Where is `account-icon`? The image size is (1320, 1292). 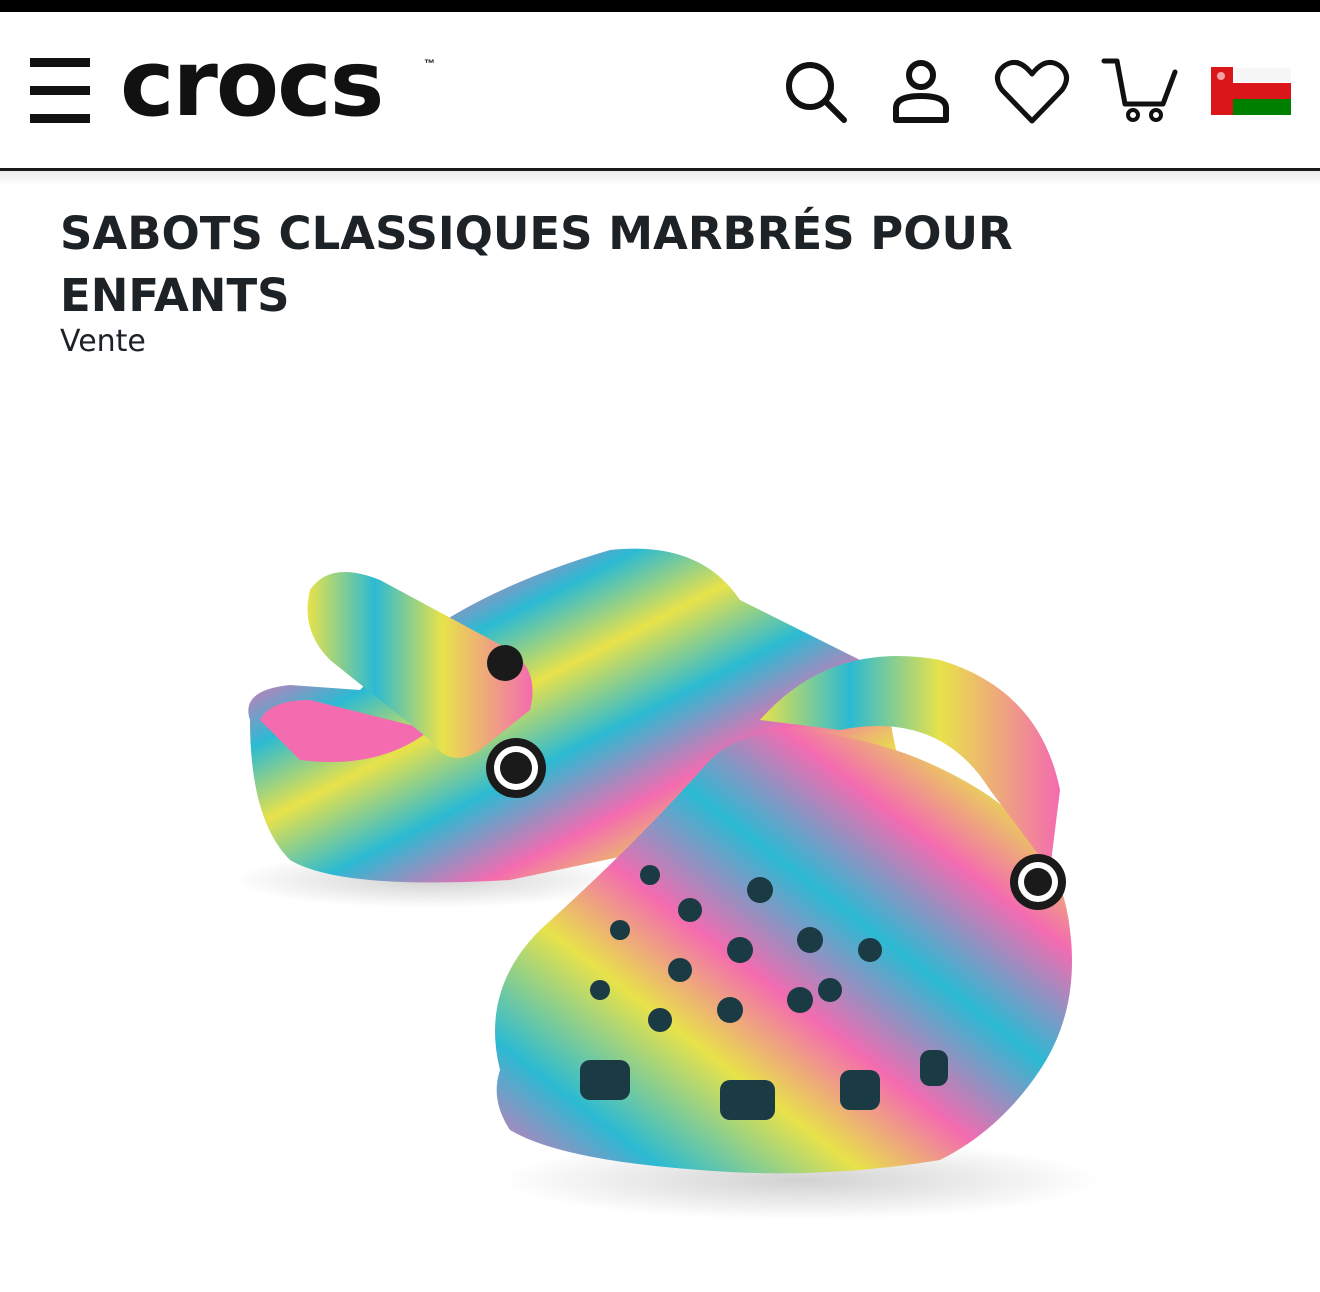 account-icon is located at coordinates (921, 91).